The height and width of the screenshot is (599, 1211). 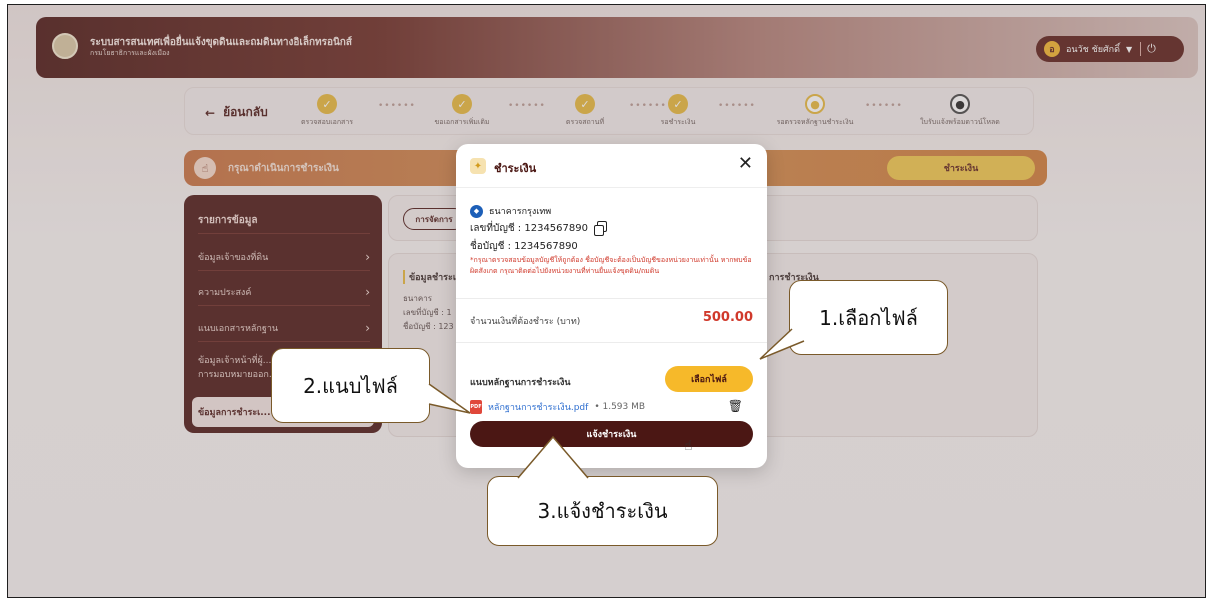 I want to click on attached-file-size: • 1.593 MB, so click(x=620, y=407).